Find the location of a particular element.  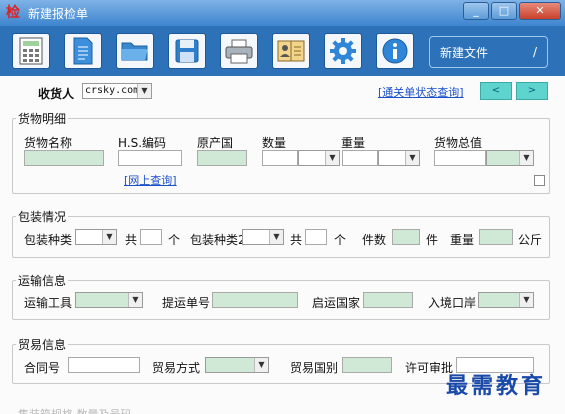

customs-status-link: [通关单状态查询] is located at coordinates (421, 92).